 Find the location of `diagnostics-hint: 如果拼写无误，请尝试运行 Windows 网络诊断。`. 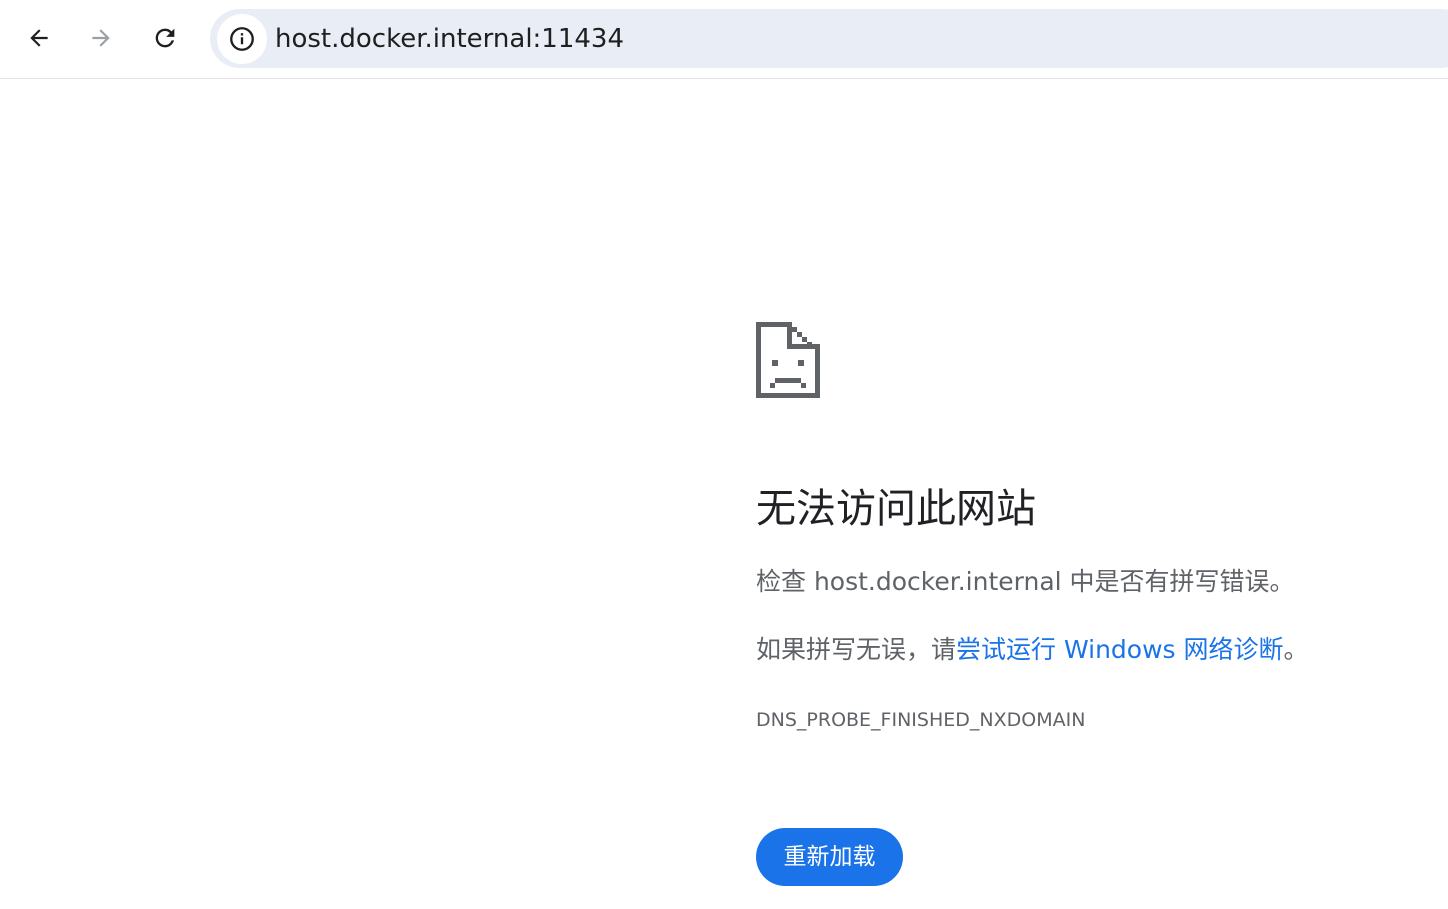

diagnostics-hint: 如果拼写无误，请尝试运行 Windows 网络诊断。 is located at coordinates (1032, 650).